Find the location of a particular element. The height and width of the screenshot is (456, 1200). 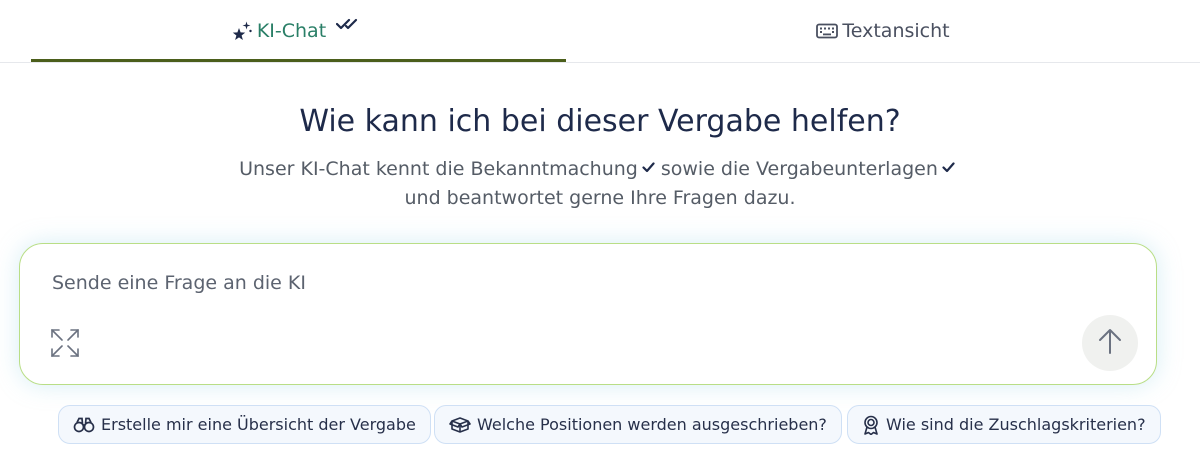

tab-textansicht: Textansicht is located at coordinates (883, 30).